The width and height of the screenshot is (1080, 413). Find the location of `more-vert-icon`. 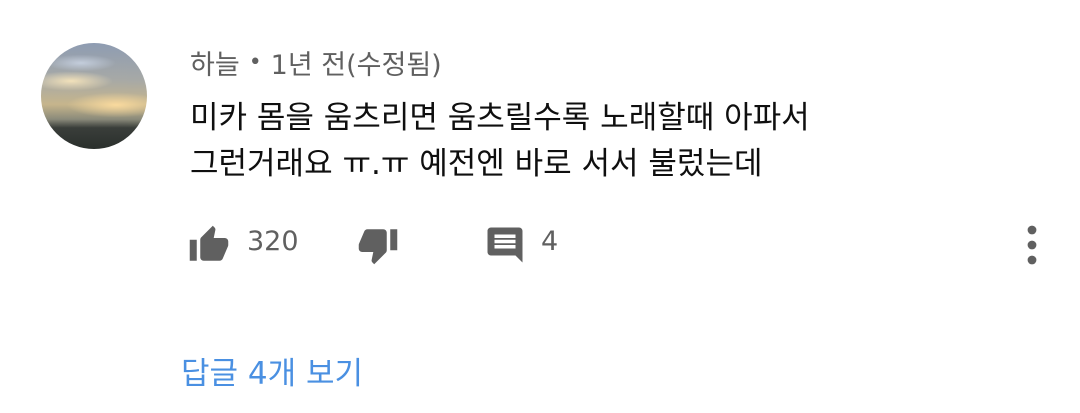

more-vert-icon is located at coordinates (1032, 245).